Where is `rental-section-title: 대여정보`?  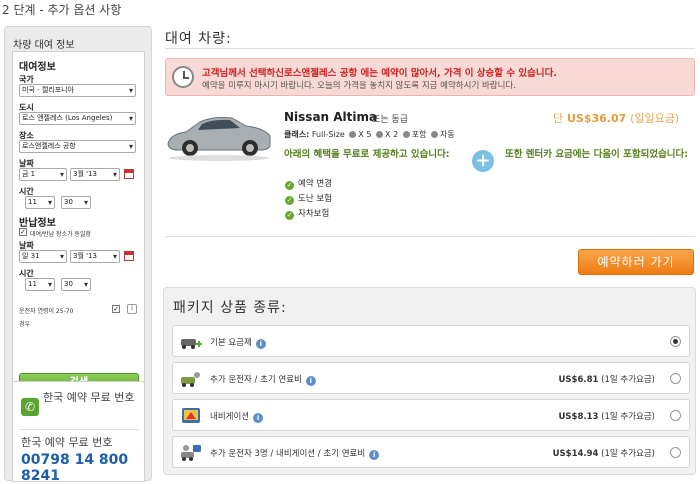
rental-section-title: 대여정보 is located at coordinates (37, 67).